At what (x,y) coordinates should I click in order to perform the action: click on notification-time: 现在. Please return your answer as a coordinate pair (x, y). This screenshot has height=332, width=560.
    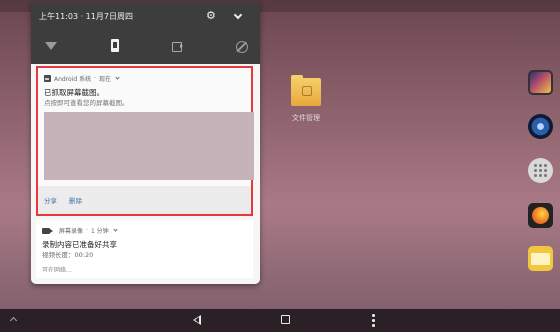
    Looking at the image, I should click on (105, 79).